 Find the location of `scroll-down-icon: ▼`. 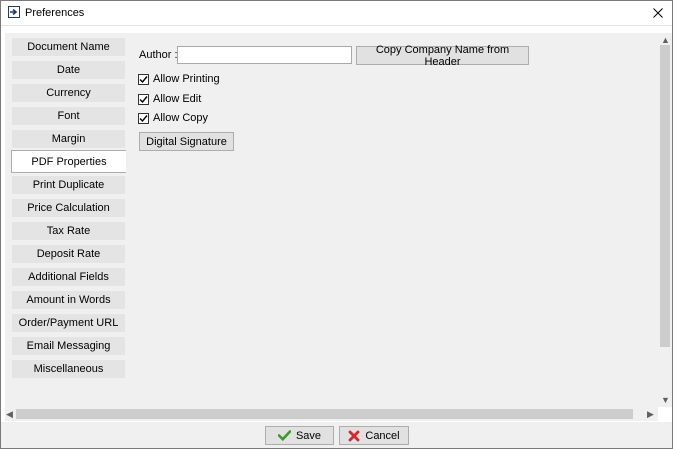

scroll-down-icon: ▼ is located at coordinates (665, 400).